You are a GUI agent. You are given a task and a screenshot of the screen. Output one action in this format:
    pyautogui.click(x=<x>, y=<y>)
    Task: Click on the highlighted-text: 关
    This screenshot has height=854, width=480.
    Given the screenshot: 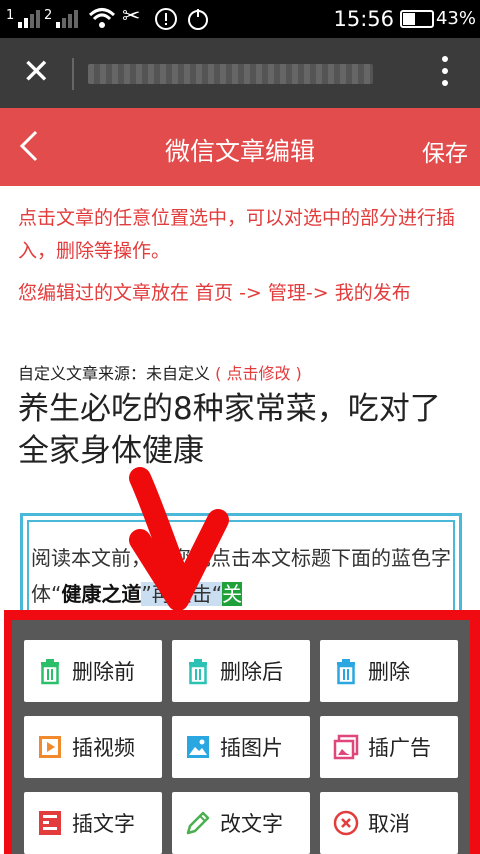 What is the action you would take?
    pyautogui.click(x=232, y=594)
    